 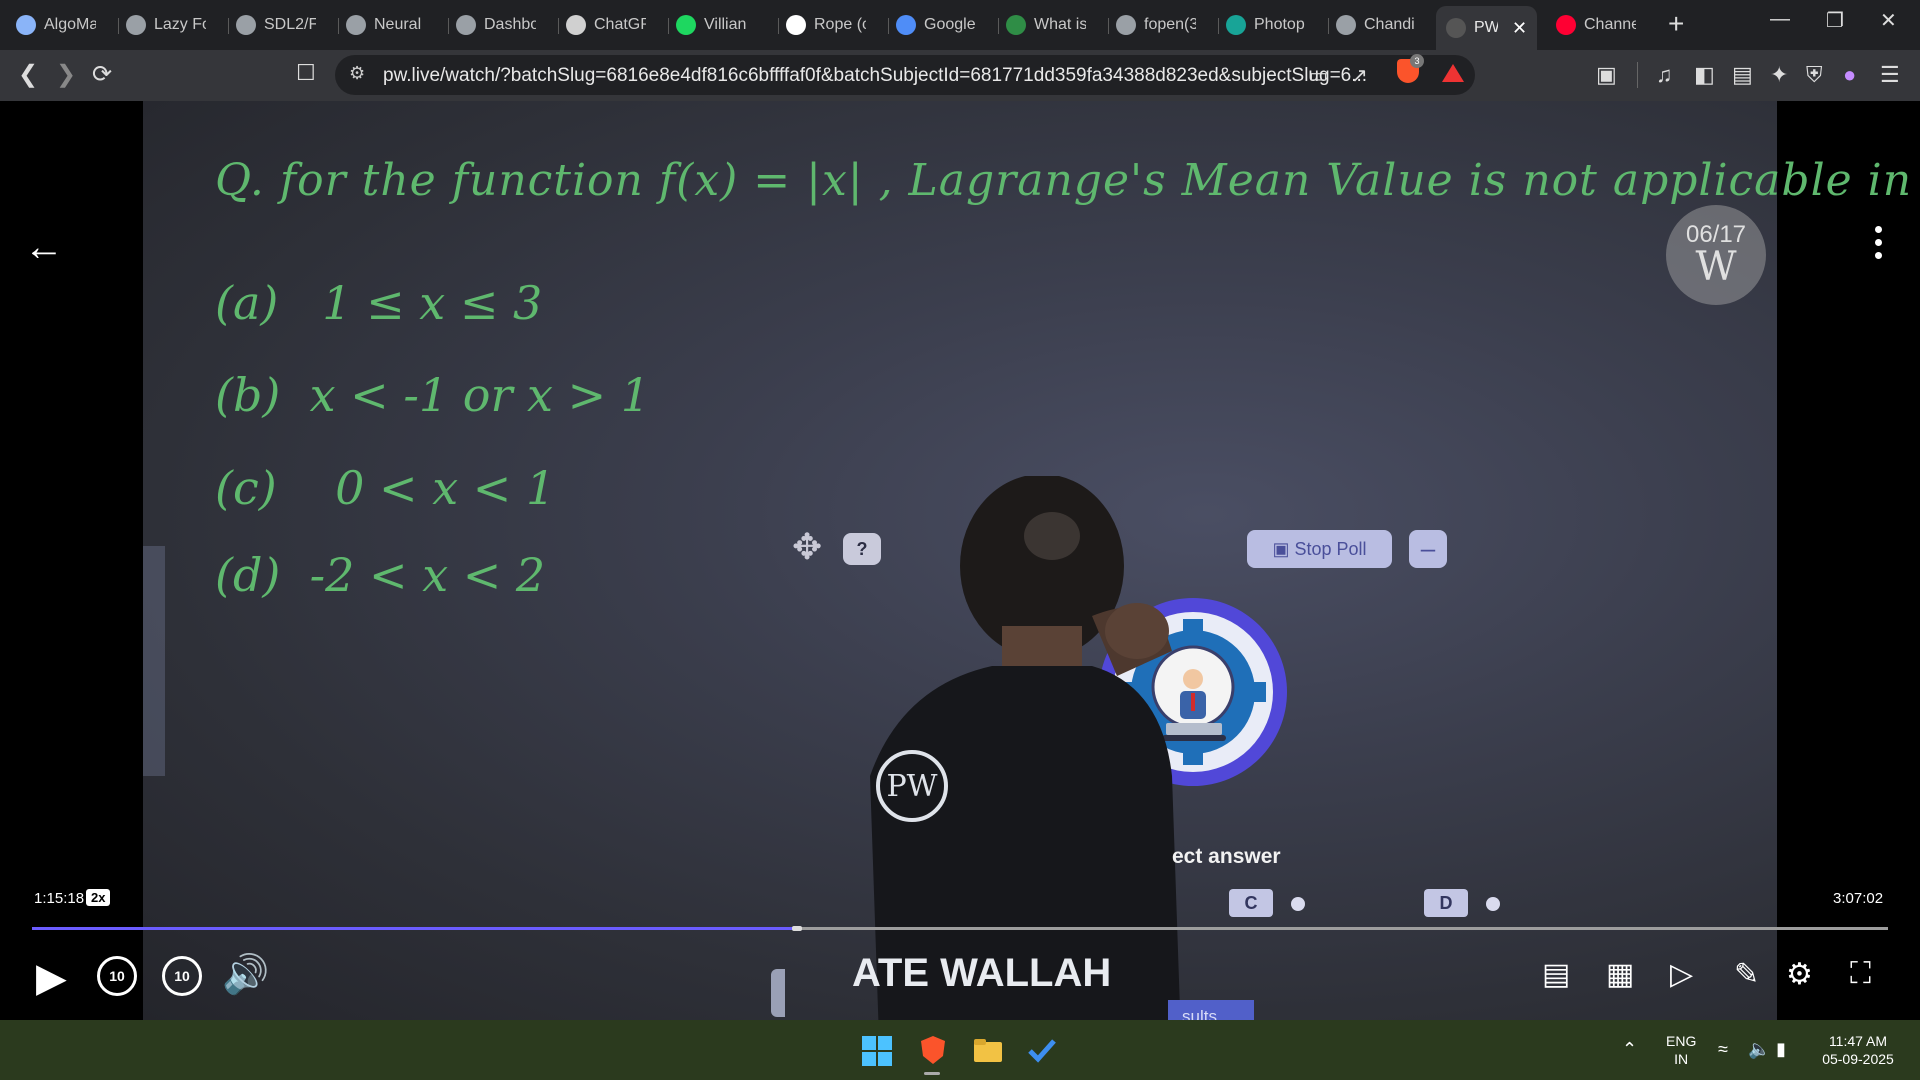 What do you see at coordinates (357, 73) in the screenshot?
I see `site-settings-icon: ⚙` at bounding box center [357, 73].